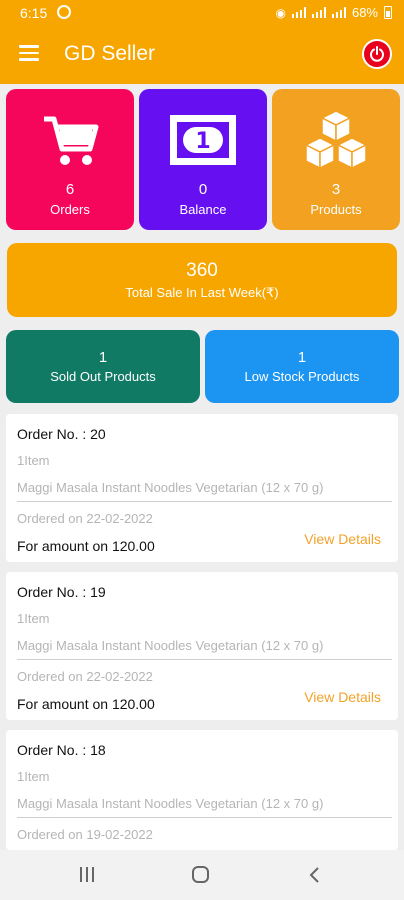 Image resolution: width=404 pixels, height=900 pixels. What do you see at coordinates (202, 13) in the screenshot?
I see `status-bar: 6:15 ◉ 68%` at bounding box center [202, 13].